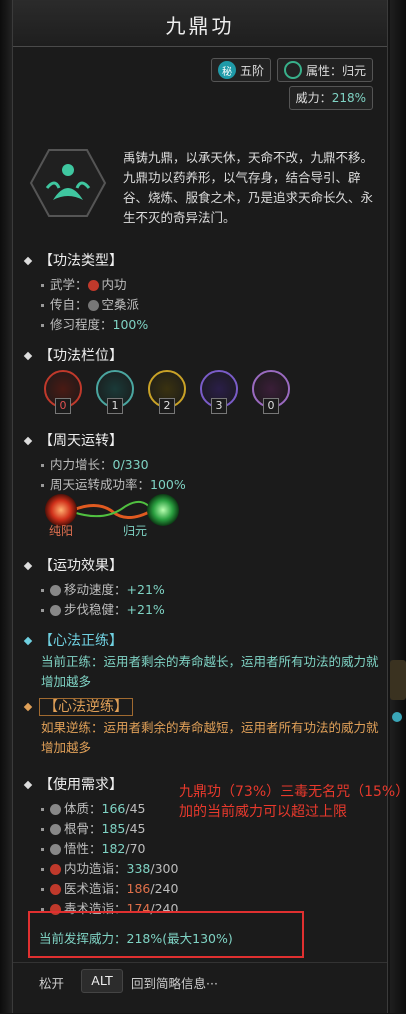 The width and height of the screenshot is (406, 1014). Describe the element at coordinates (103, 588) in the screenshot. I see `effect-row-speed: 移动速度：+21%` at that location.